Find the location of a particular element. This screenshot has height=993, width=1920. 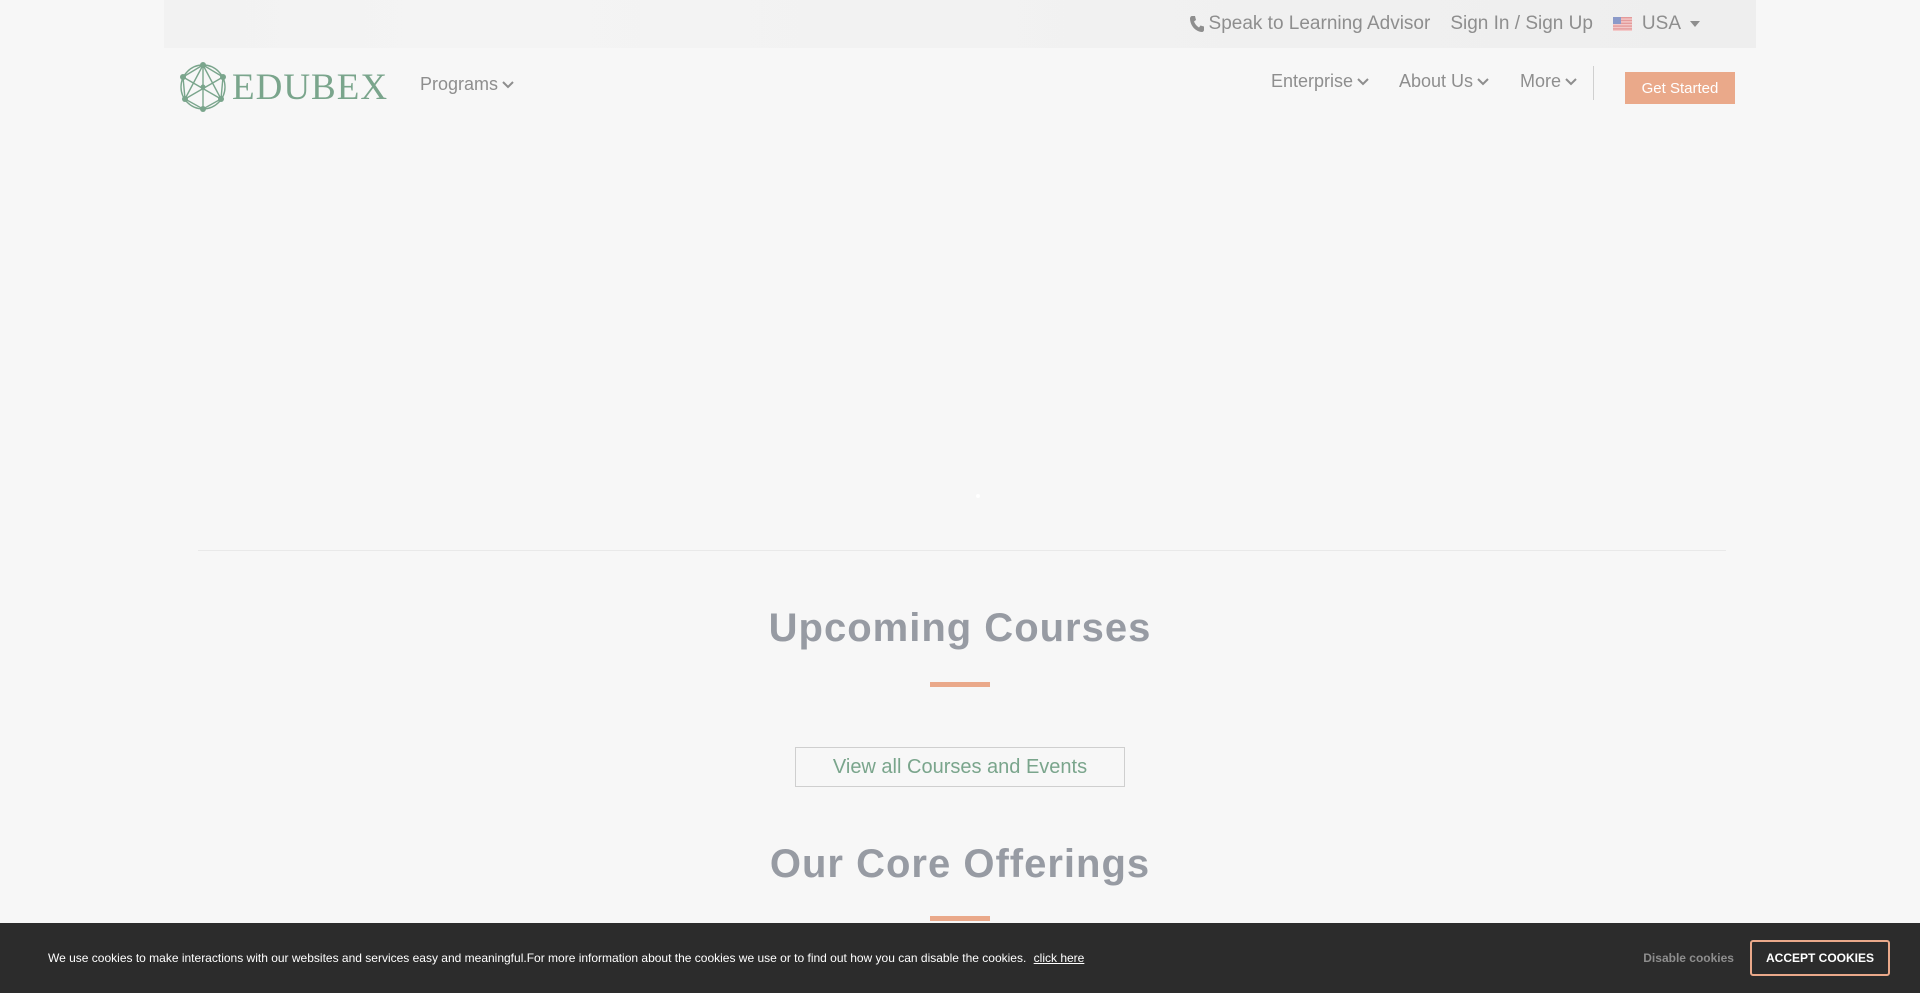

nav-more: More is located at coordinates (1548, 81).